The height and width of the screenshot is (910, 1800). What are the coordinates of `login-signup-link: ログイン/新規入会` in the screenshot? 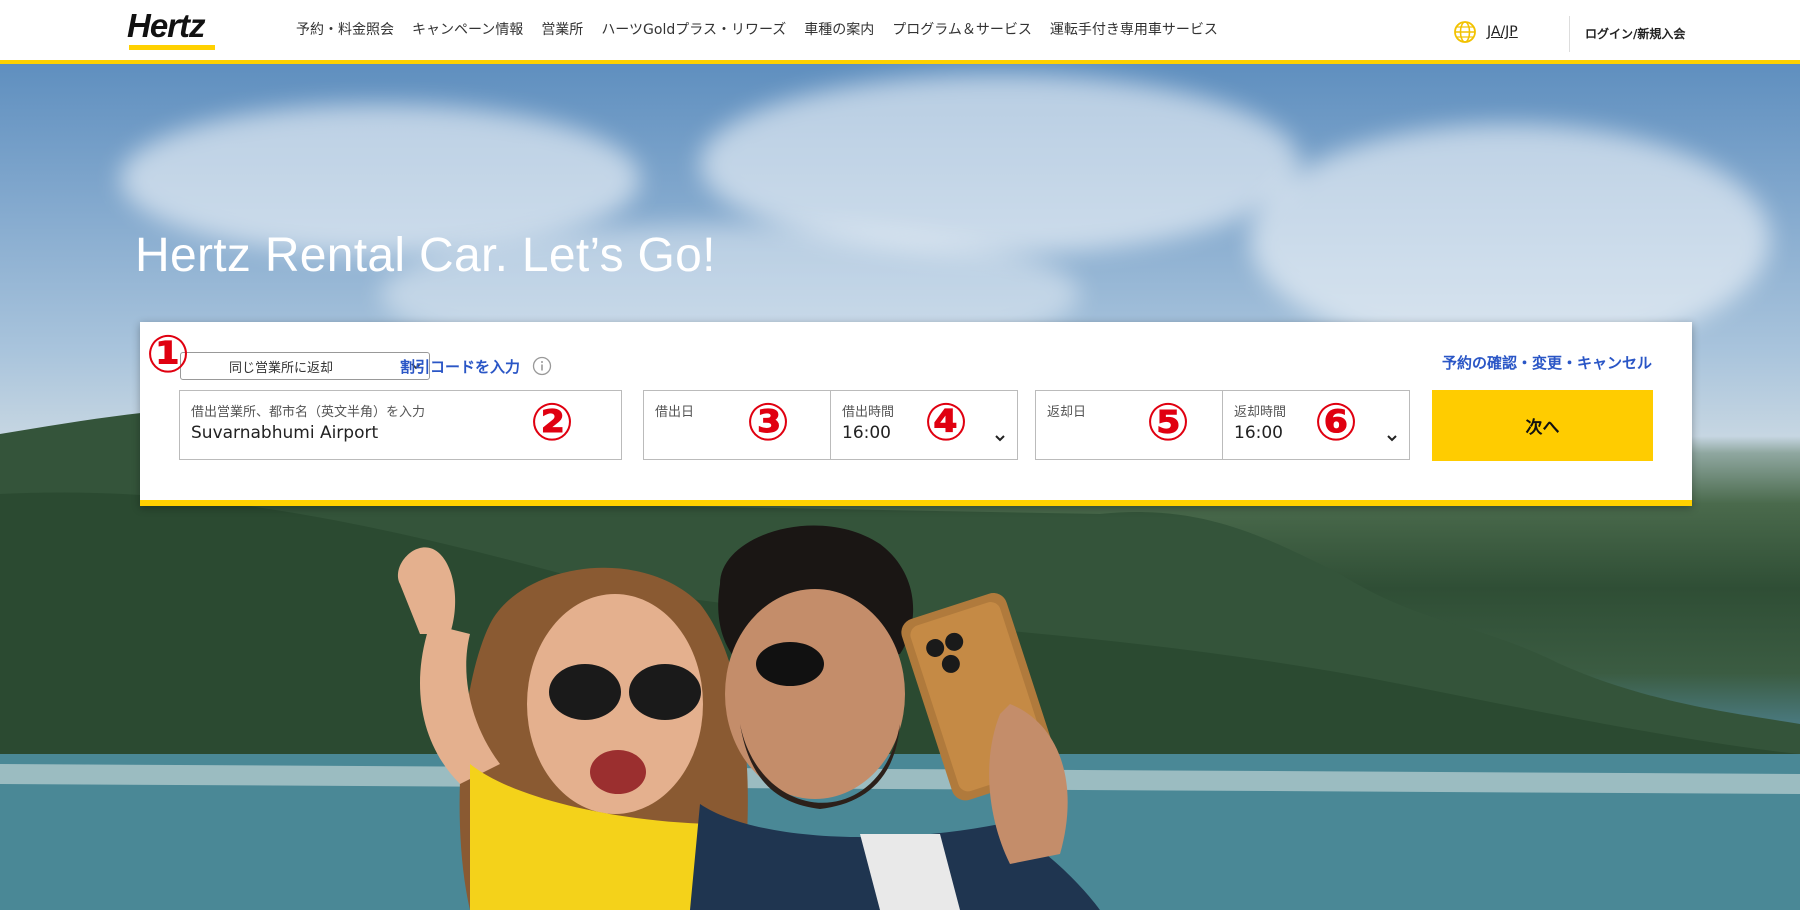 It's located at (1635, 33).